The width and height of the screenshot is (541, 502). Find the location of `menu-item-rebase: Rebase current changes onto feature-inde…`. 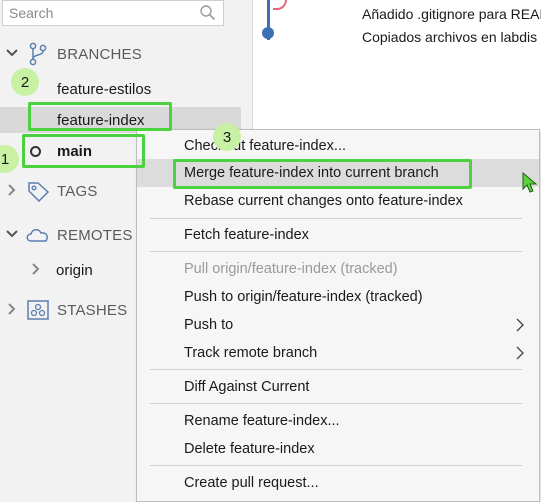

menu-item-rebase: Rebase current changes onto feature-inde… is located at coordinates (338, 201).